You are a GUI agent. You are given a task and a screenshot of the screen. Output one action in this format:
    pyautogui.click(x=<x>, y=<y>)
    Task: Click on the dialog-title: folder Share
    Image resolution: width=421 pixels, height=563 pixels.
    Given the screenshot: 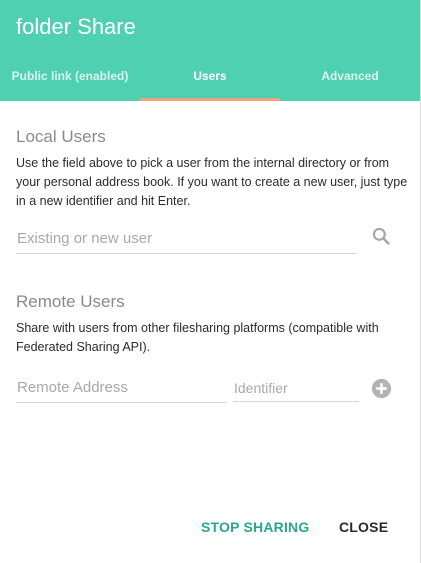 What is the action you would take?
    pyautogui.click(x=76, y=26)
    